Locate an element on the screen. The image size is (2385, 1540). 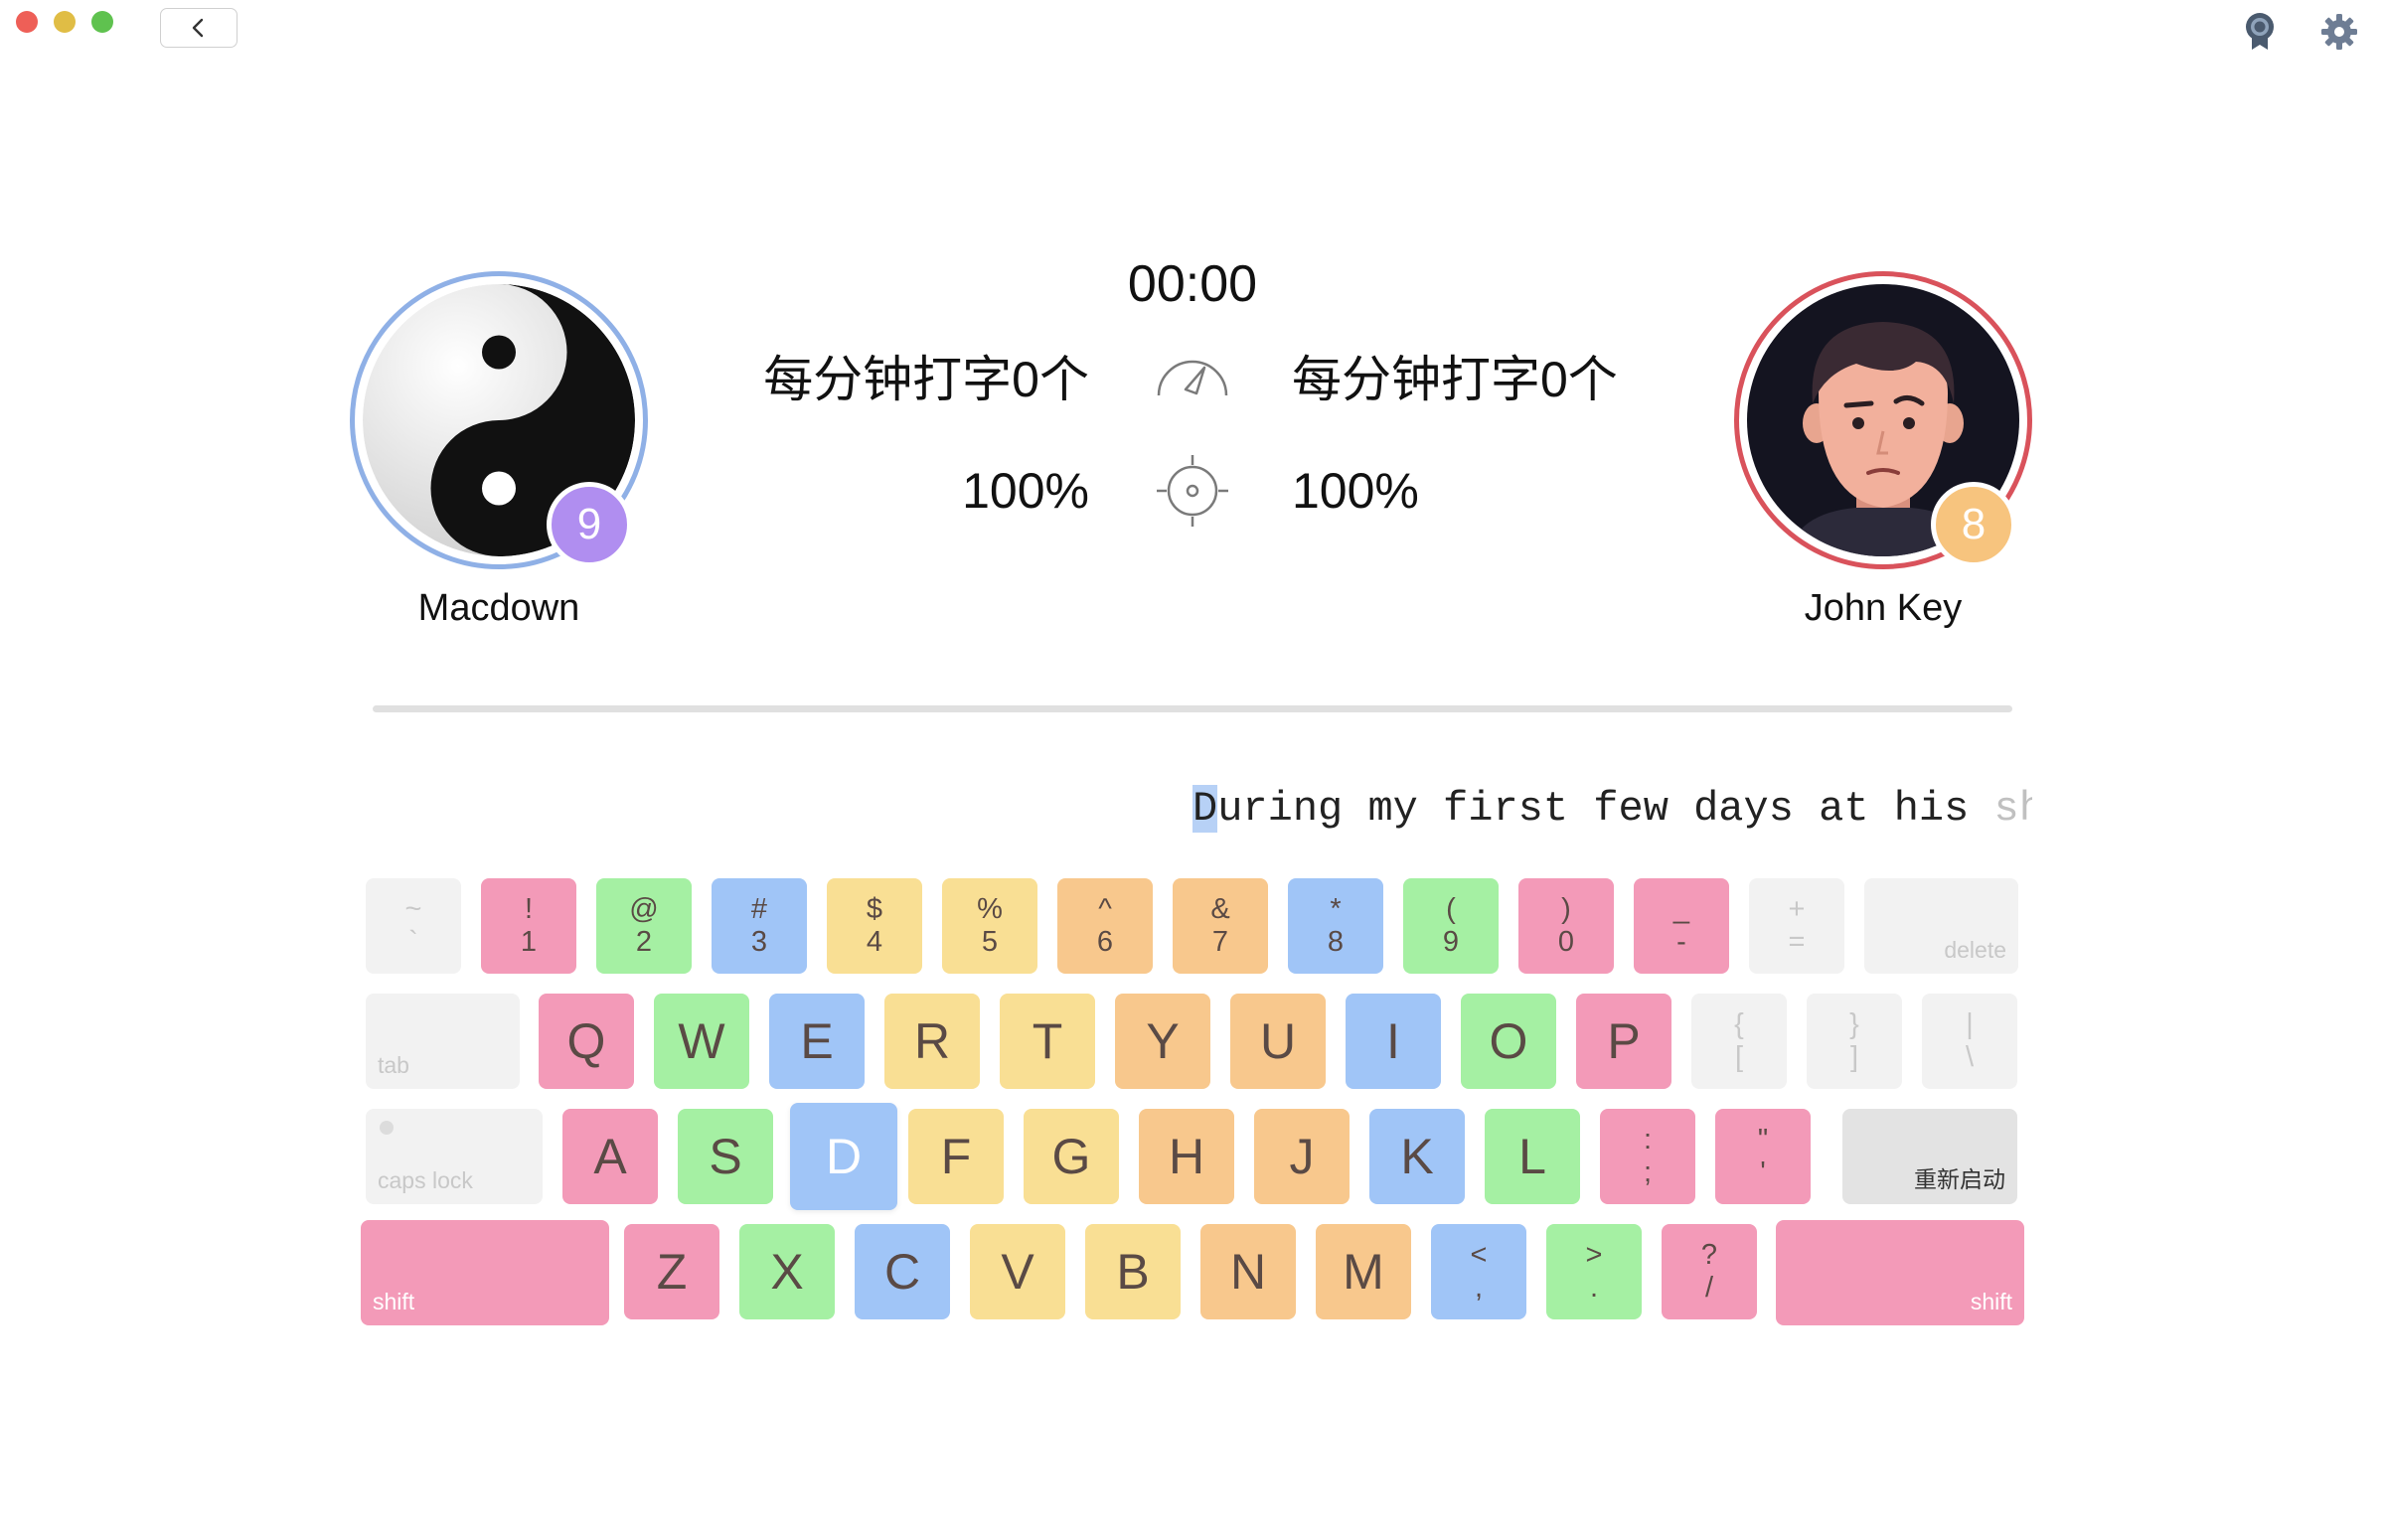
key-main-symbol: 7 is located at coordinates (1220, 942).